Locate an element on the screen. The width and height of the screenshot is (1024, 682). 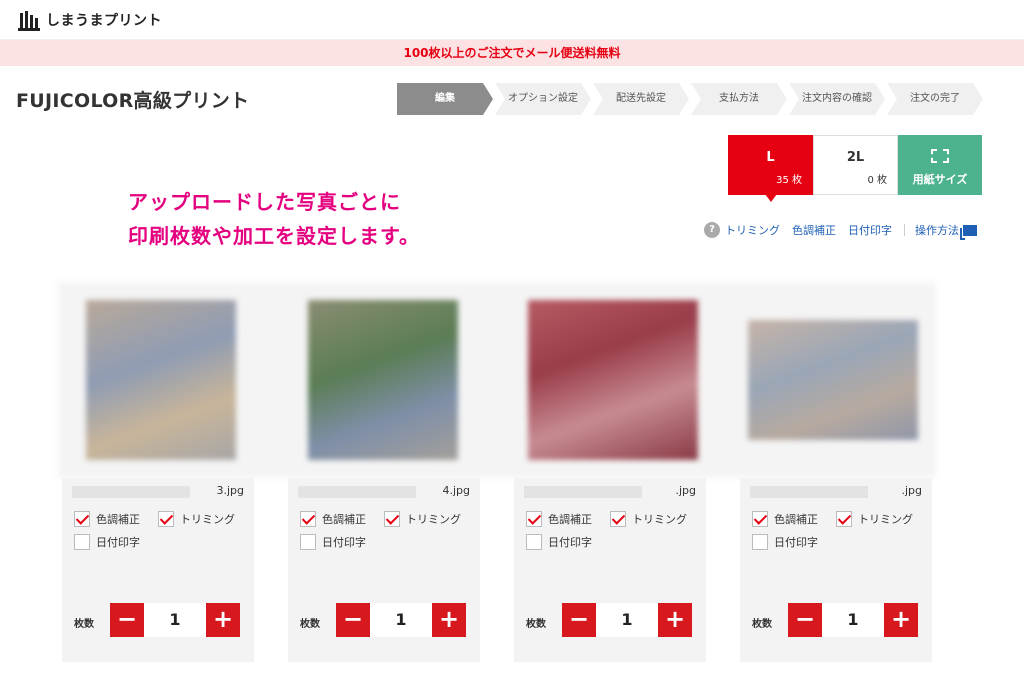
trimming-link: トリミング is located at coordinates (752, 230).